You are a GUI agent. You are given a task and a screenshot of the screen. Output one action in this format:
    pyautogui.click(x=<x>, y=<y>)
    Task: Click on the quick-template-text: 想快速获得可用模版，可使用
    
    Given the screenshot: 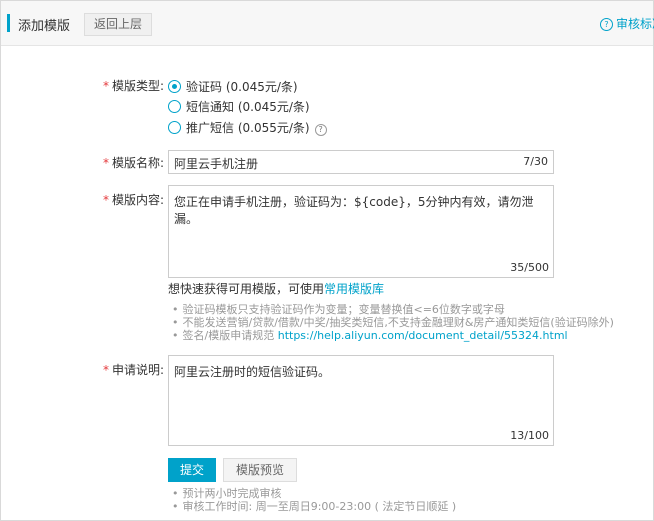 What is the action you would take?
    pyautogui.click(x=246, y=289)
    